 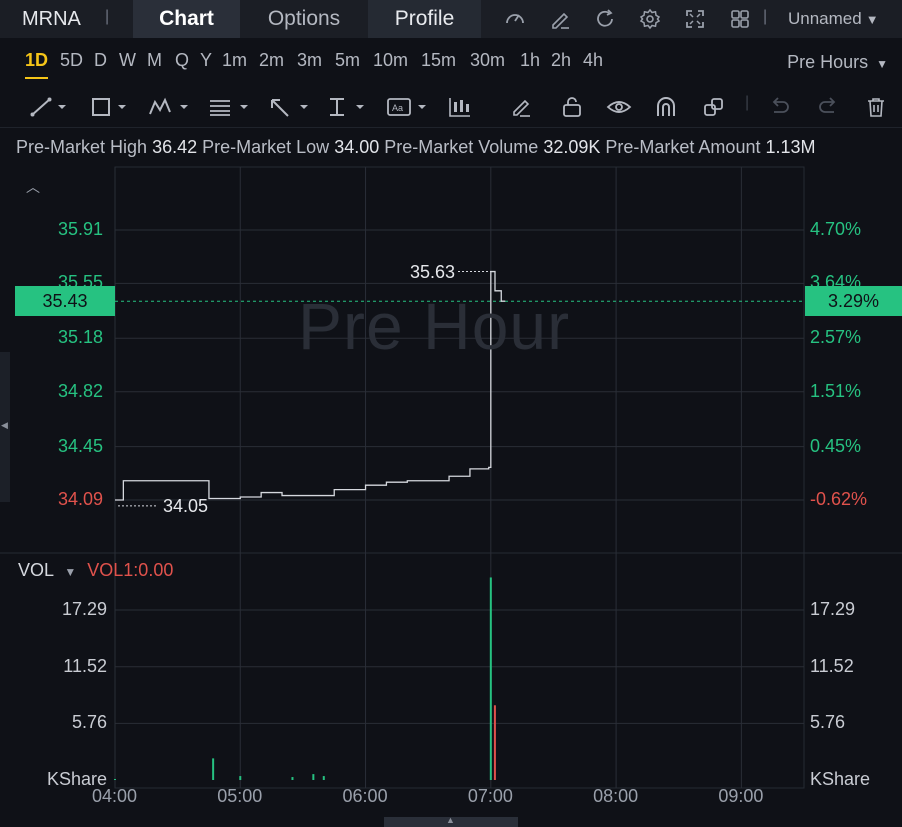 What do you see at coordinates (130, 570) in the screenshot?
I see `volume-indicator: VOL1:0.00` at bounding box center [130, 570].